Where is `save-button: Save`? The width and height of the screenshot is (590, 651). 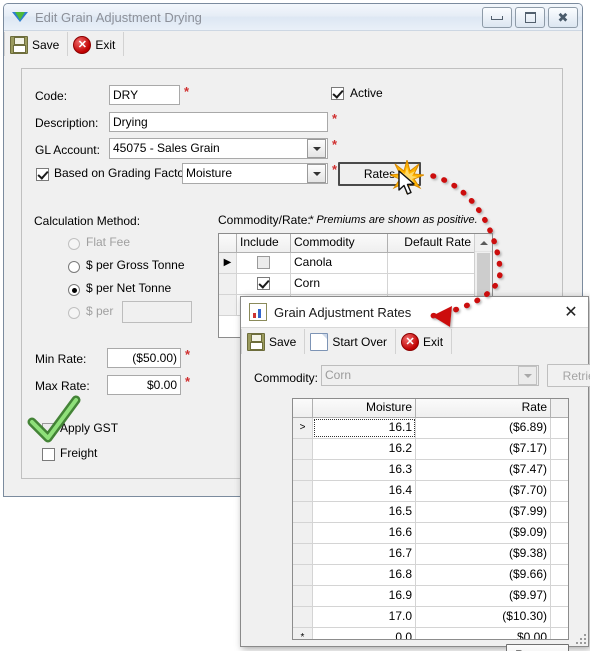
save-button: Save is located at coordinates (36, 45).